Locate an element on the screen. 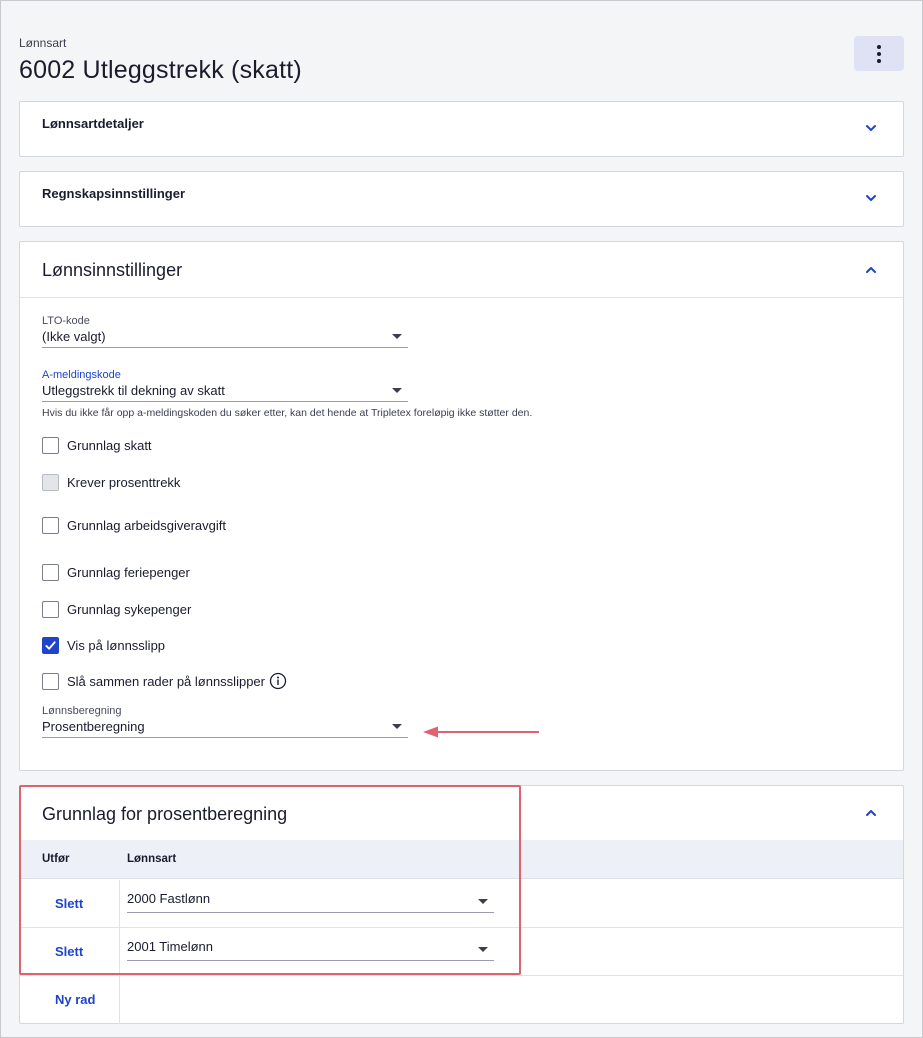 Image resolution: width=923 pixels, height=1038 pixels. checkbox-row-grunnlag-arbeidsgiveravgift: Grunnlag arbeidsgiveravgift is located at coordinates (134, 525).